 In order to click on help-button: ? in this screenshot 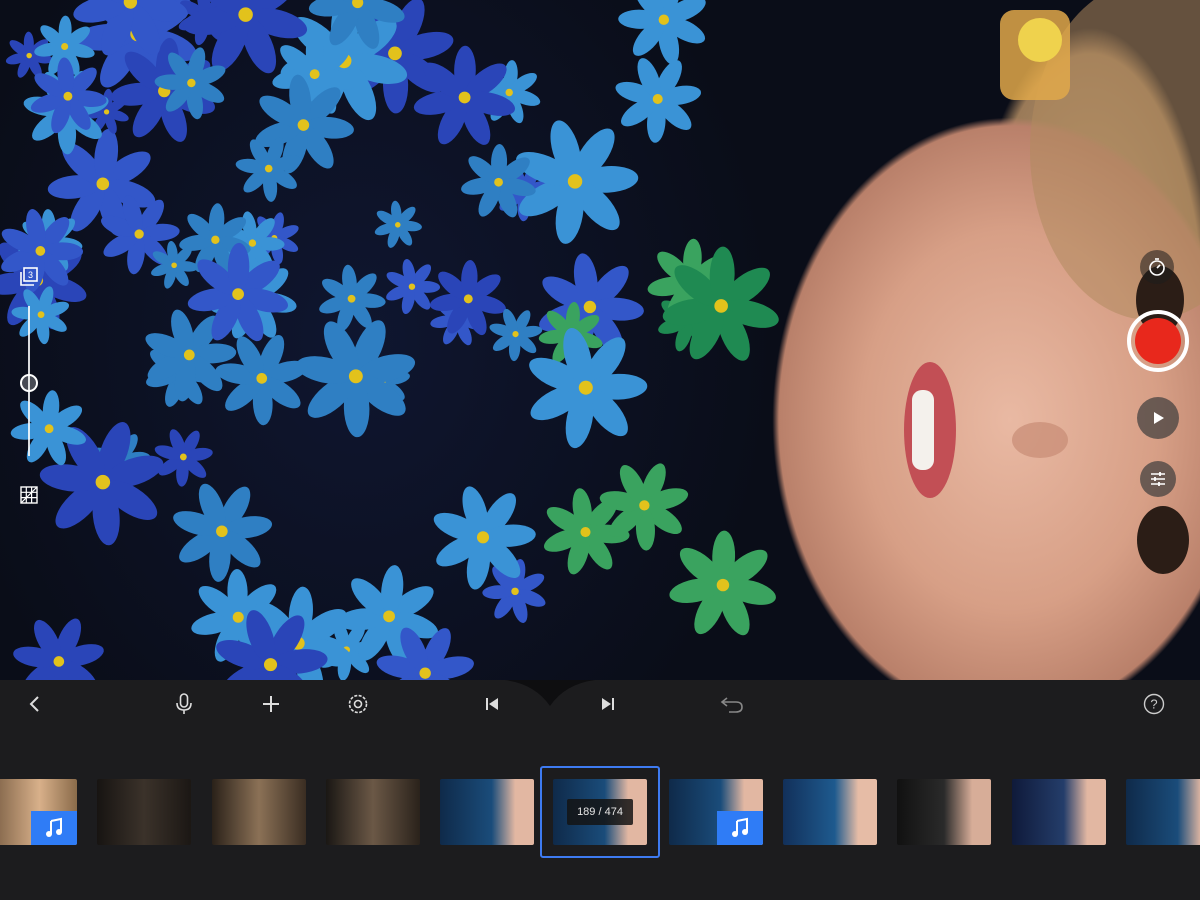, I will do `click(1154, 704)`.